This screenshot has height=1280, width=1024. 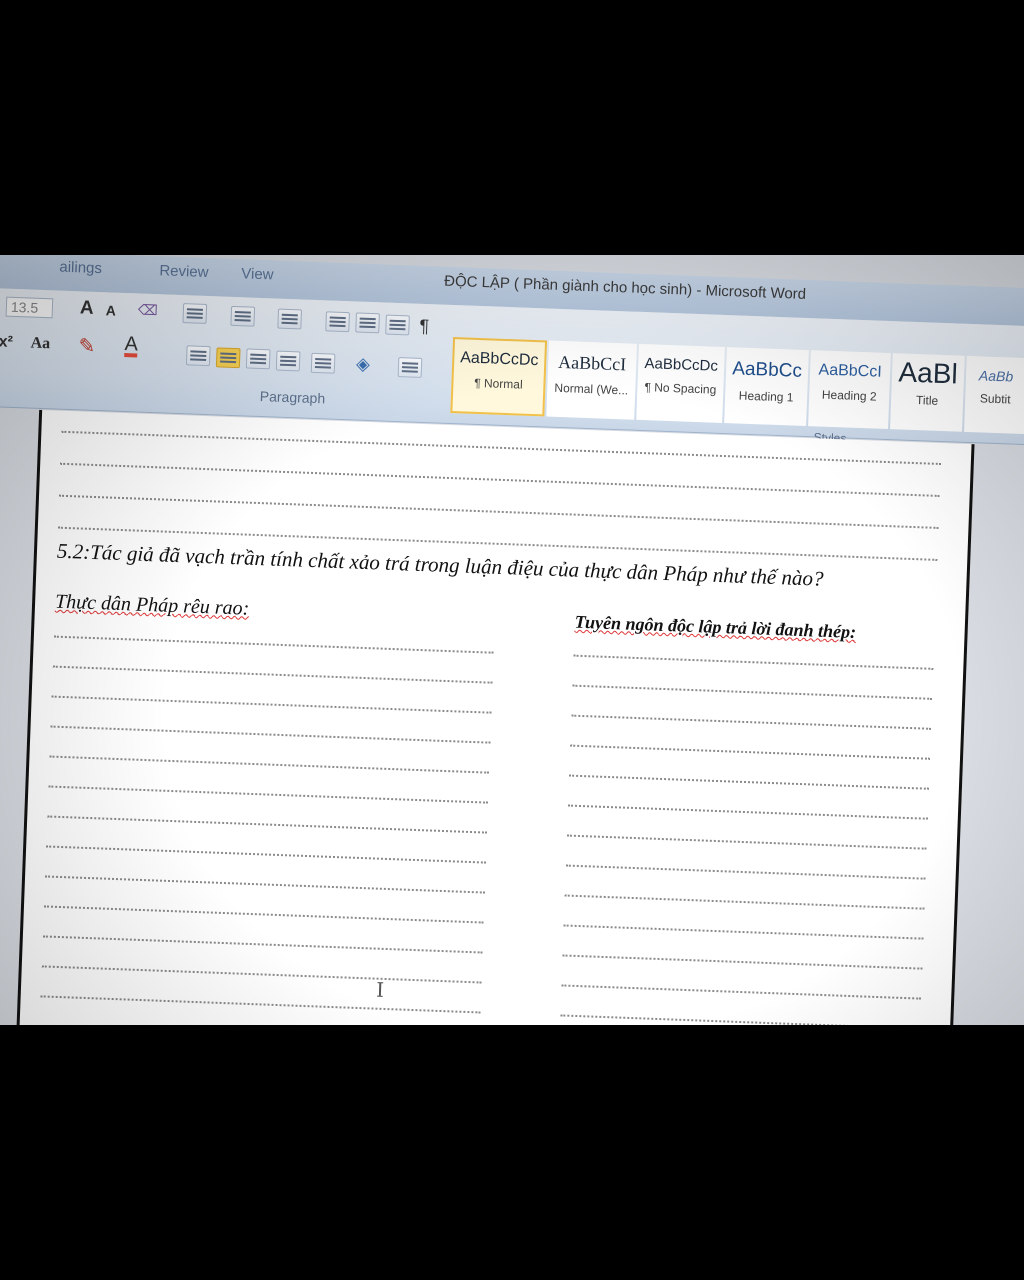 I want to click on multilevel-list-icon, so click(x=290, y=319).